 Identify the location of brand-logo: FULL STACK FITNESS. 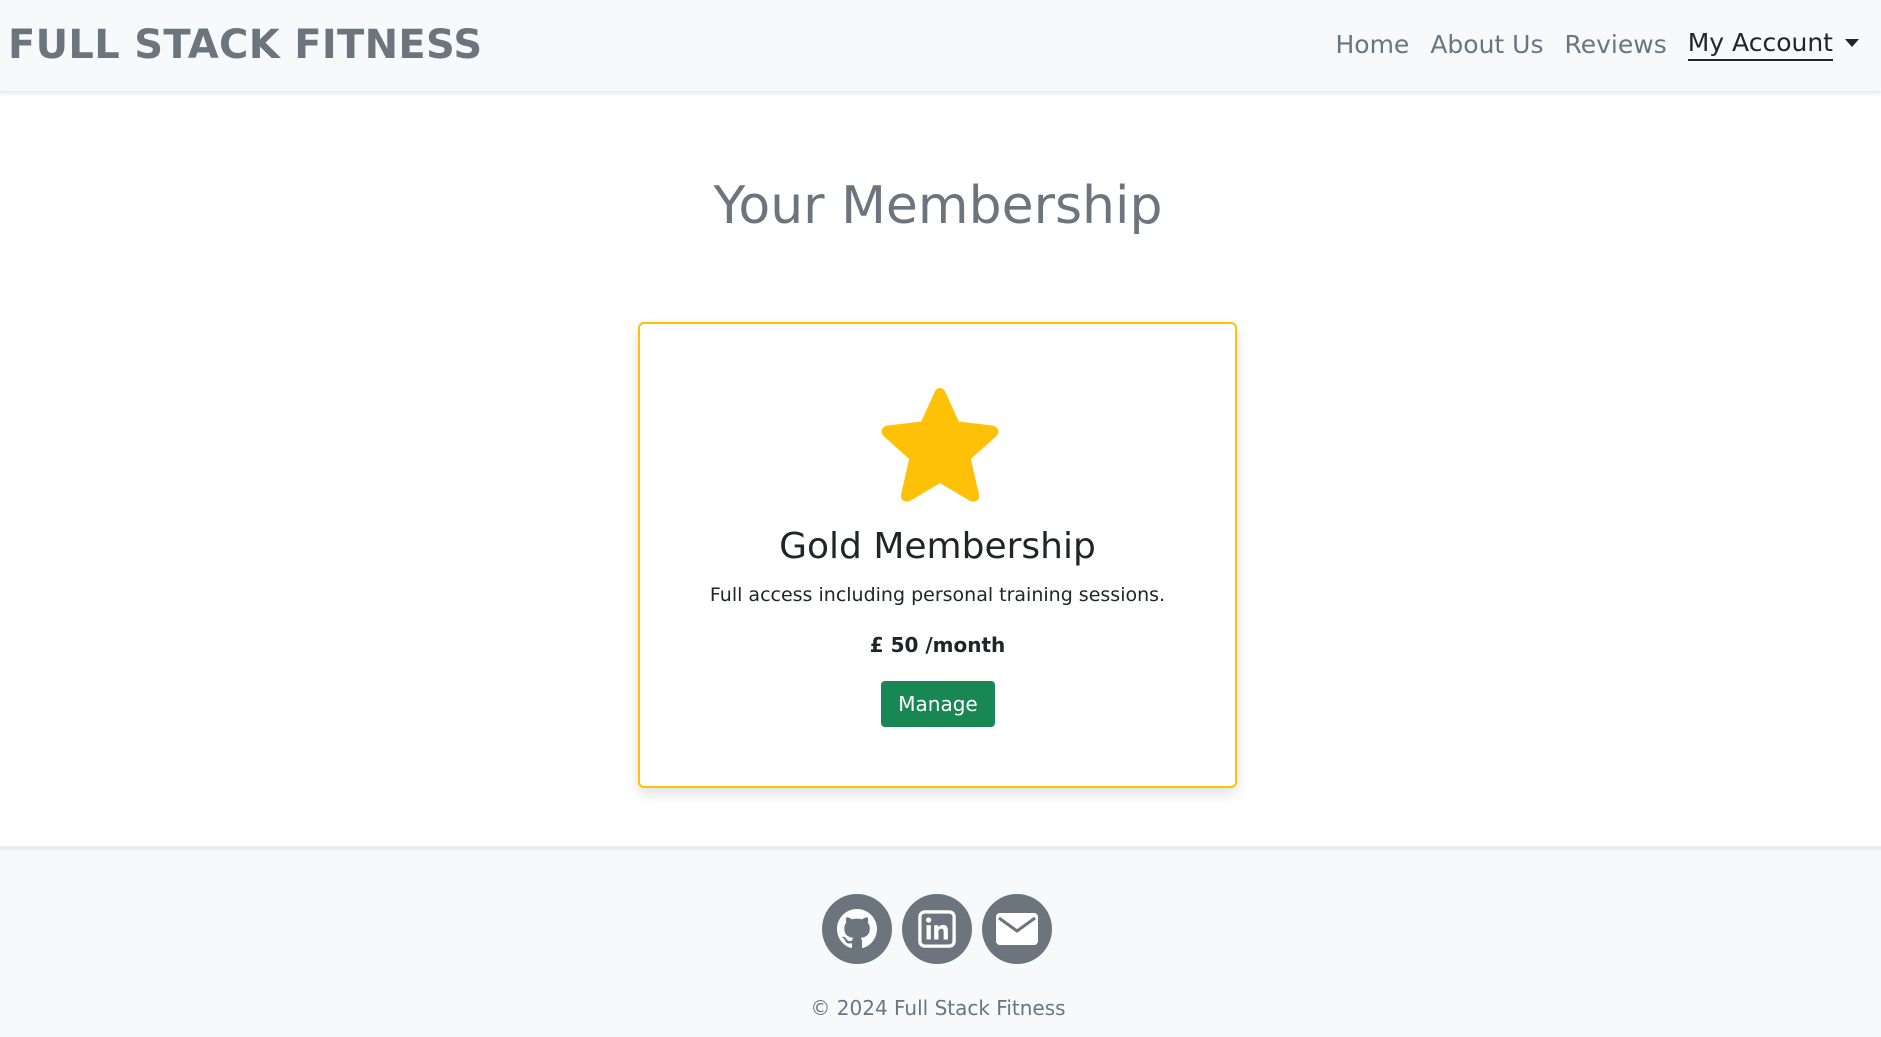
(245, 45).